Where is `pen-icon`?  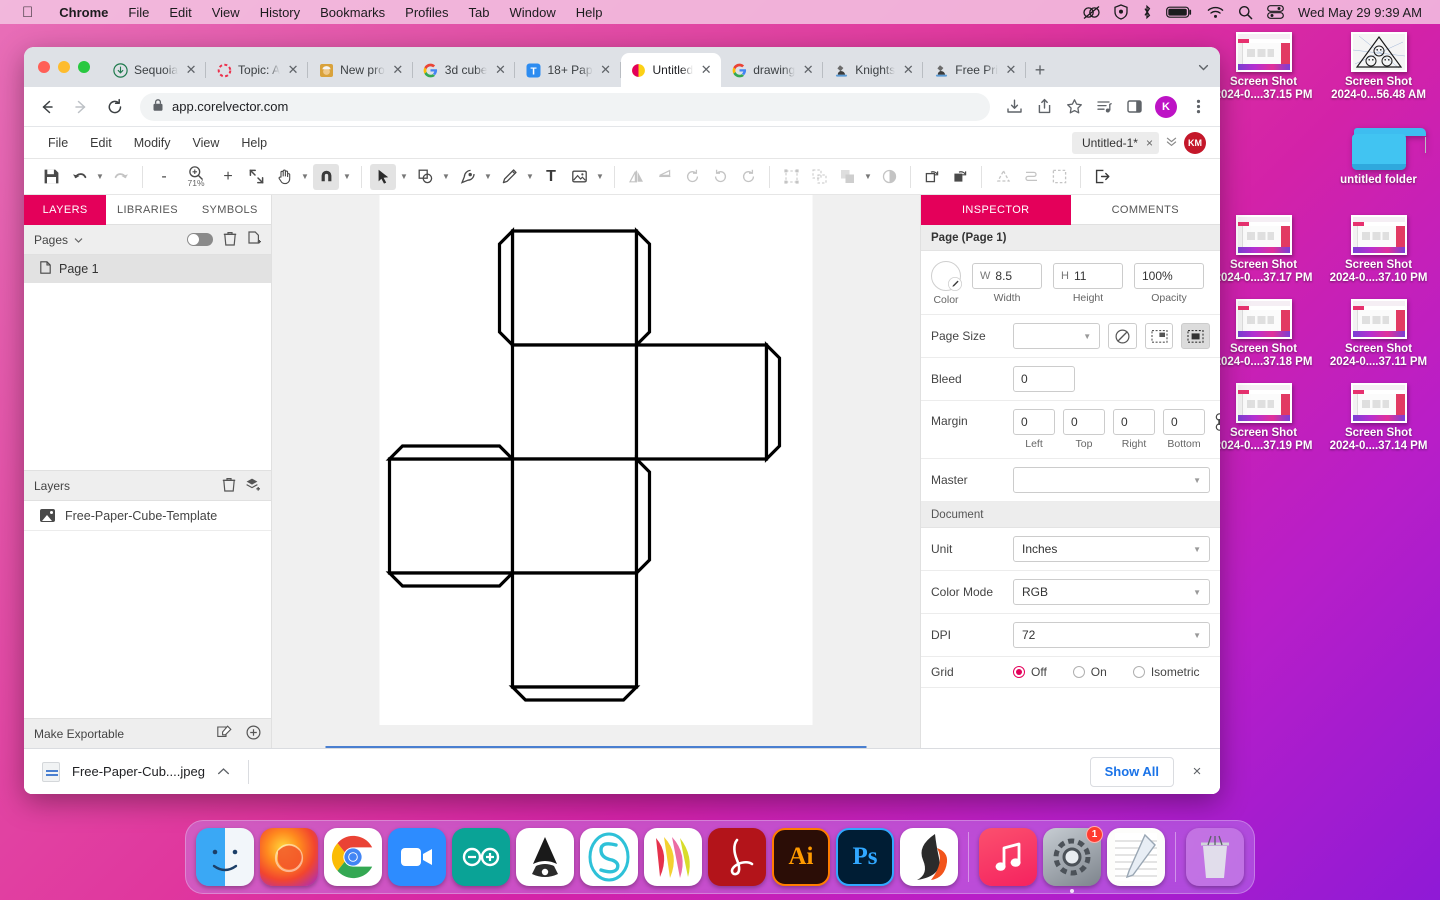
pen-icon is located at coordinates (467, 177).